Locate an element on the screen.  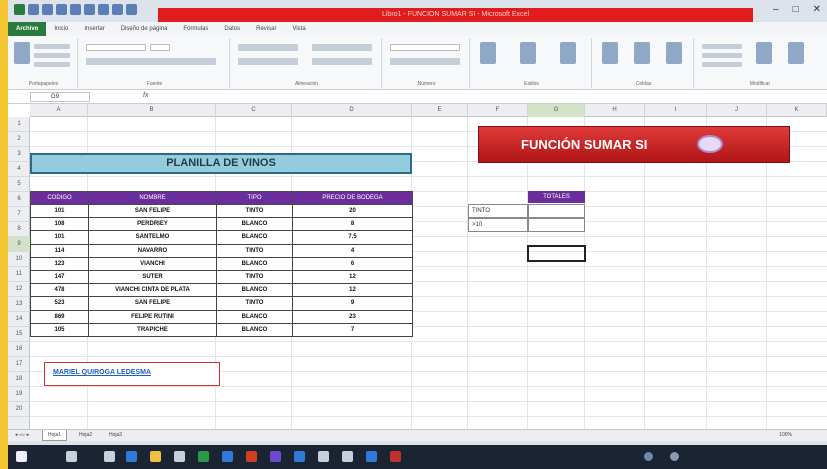
conditional-format-icon is located at coordinates (488, 53).